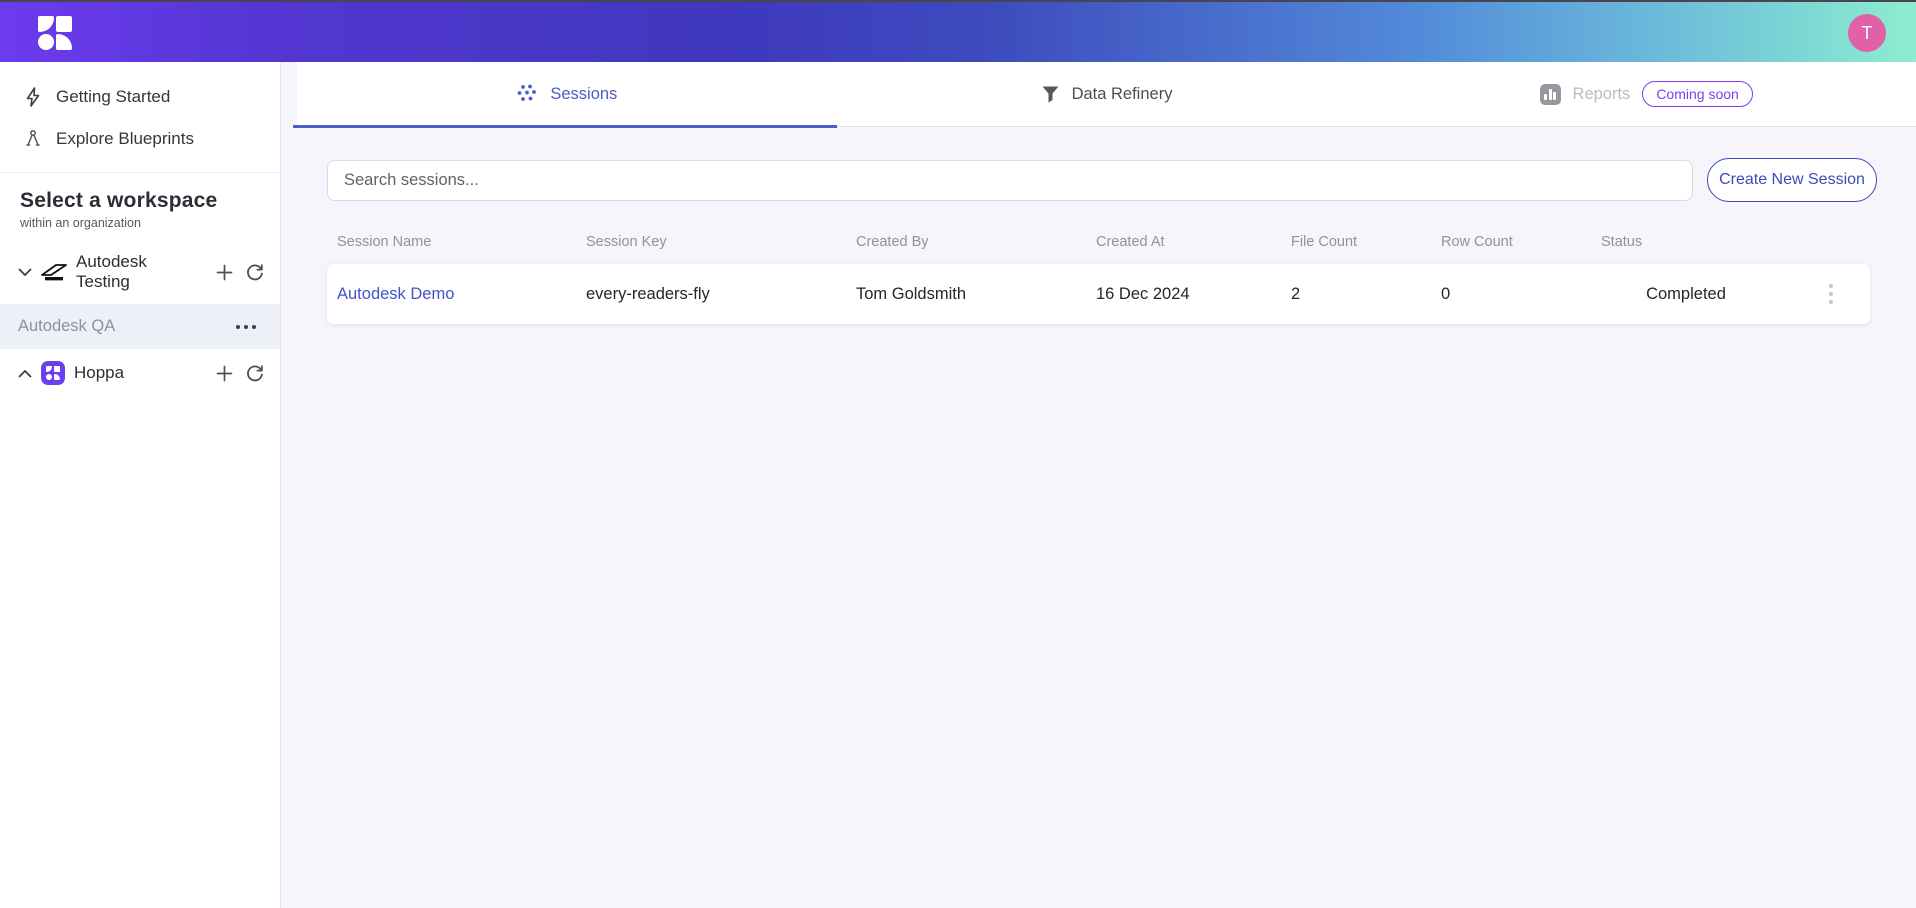 This screenshot has width=1916, height=908. Describe the element at coordinates (1130, 242) in the screenshot. I see `column-header-created-at: Created At` at that location.